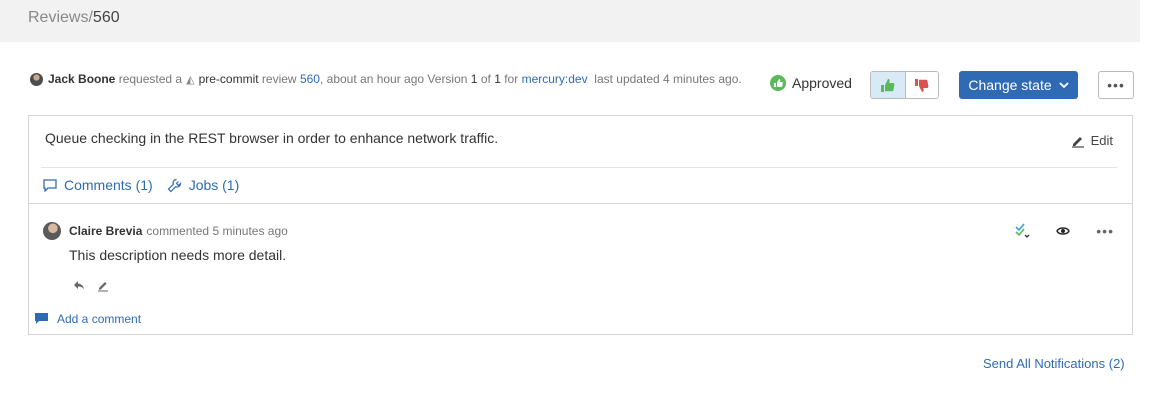 The image size is (1156, 400). I want to click on thumbs-up-icon, so click(888, 85).